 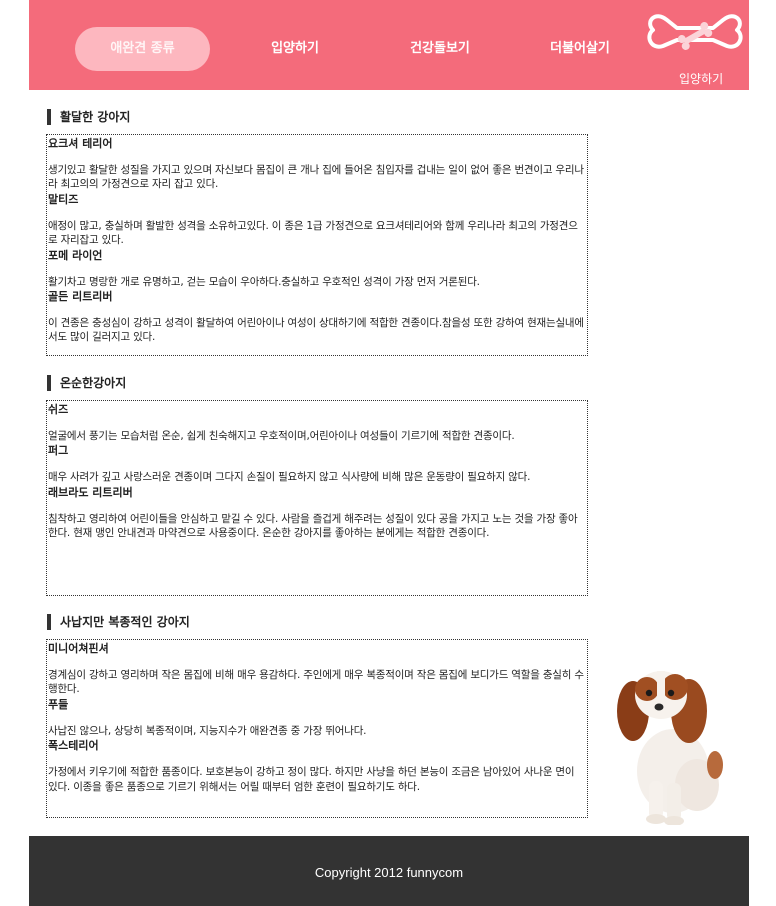 I want to click on site-footer: Copyright 2012 funnycom, so click(x=389, y=871).